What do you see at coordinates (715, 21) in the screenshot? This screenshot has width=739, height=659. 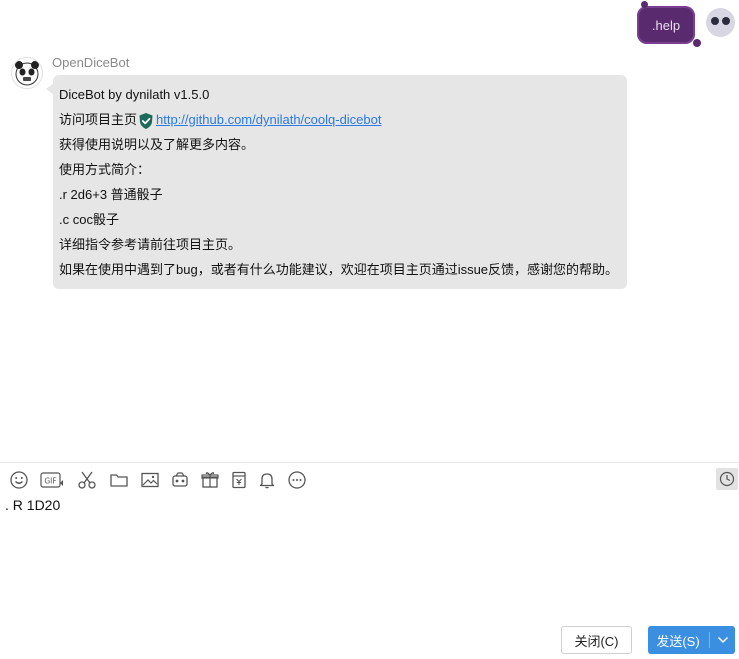 I see `avatar-eye-left` at bounding box center [715, 21].